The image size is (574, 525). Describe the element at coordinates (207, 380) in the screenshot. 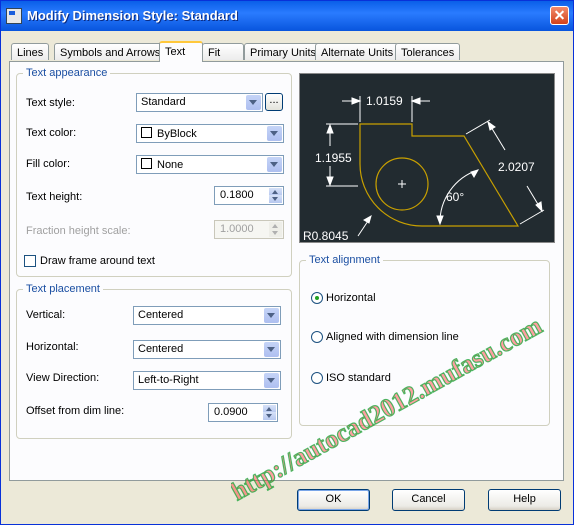

I see `view-direction-select: Left-to-Right` at that location.